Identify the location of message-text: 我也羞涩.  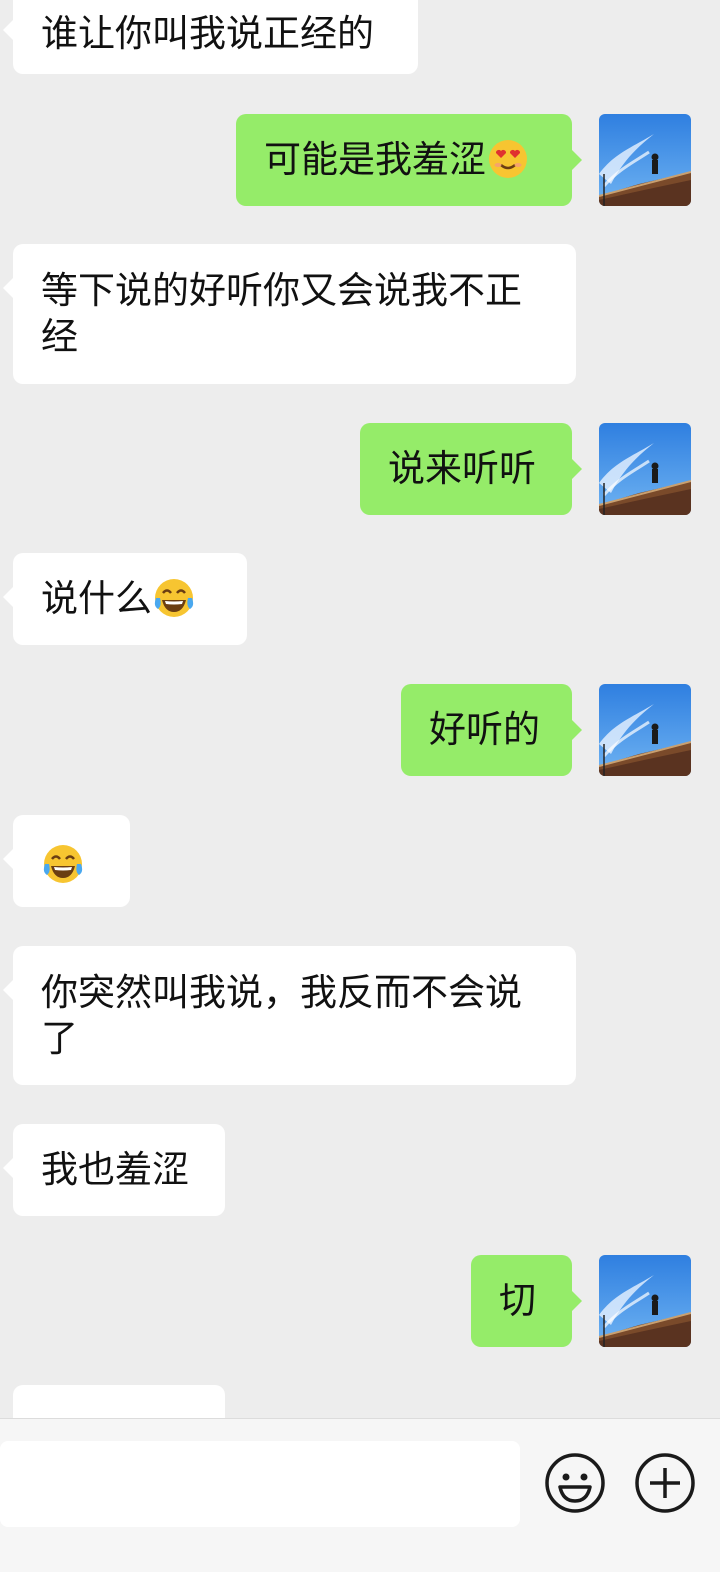
(115, 1169).